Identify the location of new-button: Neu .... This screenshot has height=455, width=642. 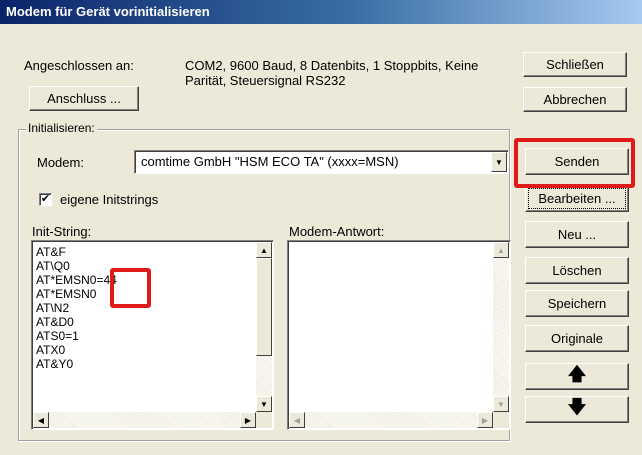
(577, 234).